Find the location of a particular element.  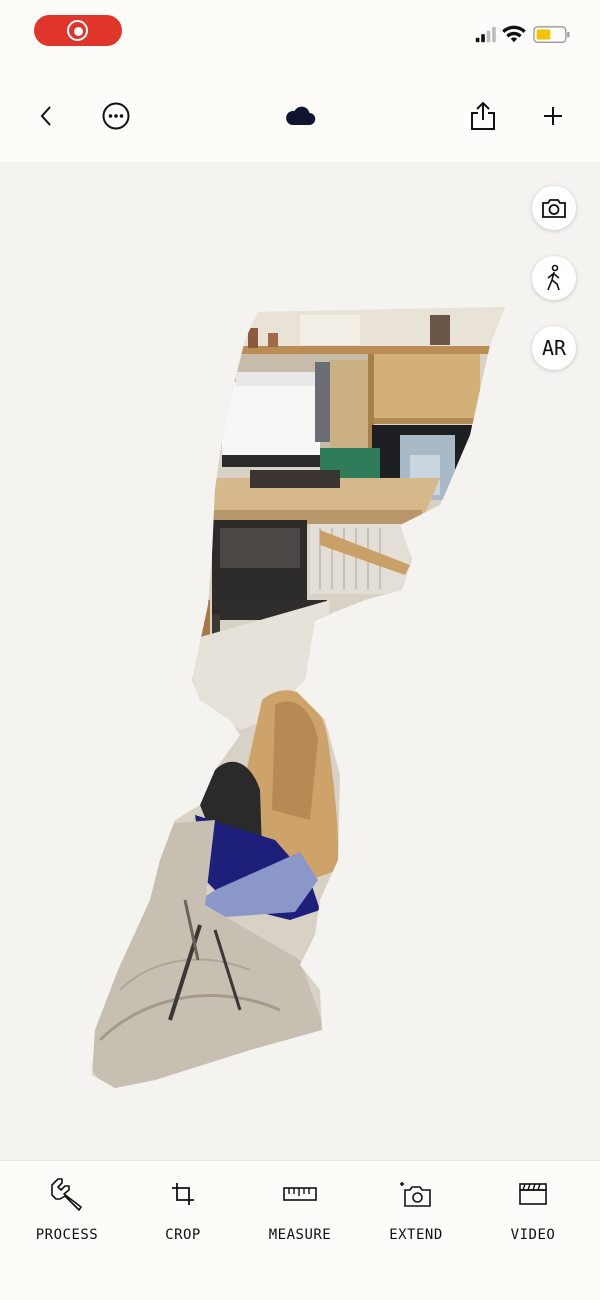

ar-button: AR is located at coordinates (554, 348).